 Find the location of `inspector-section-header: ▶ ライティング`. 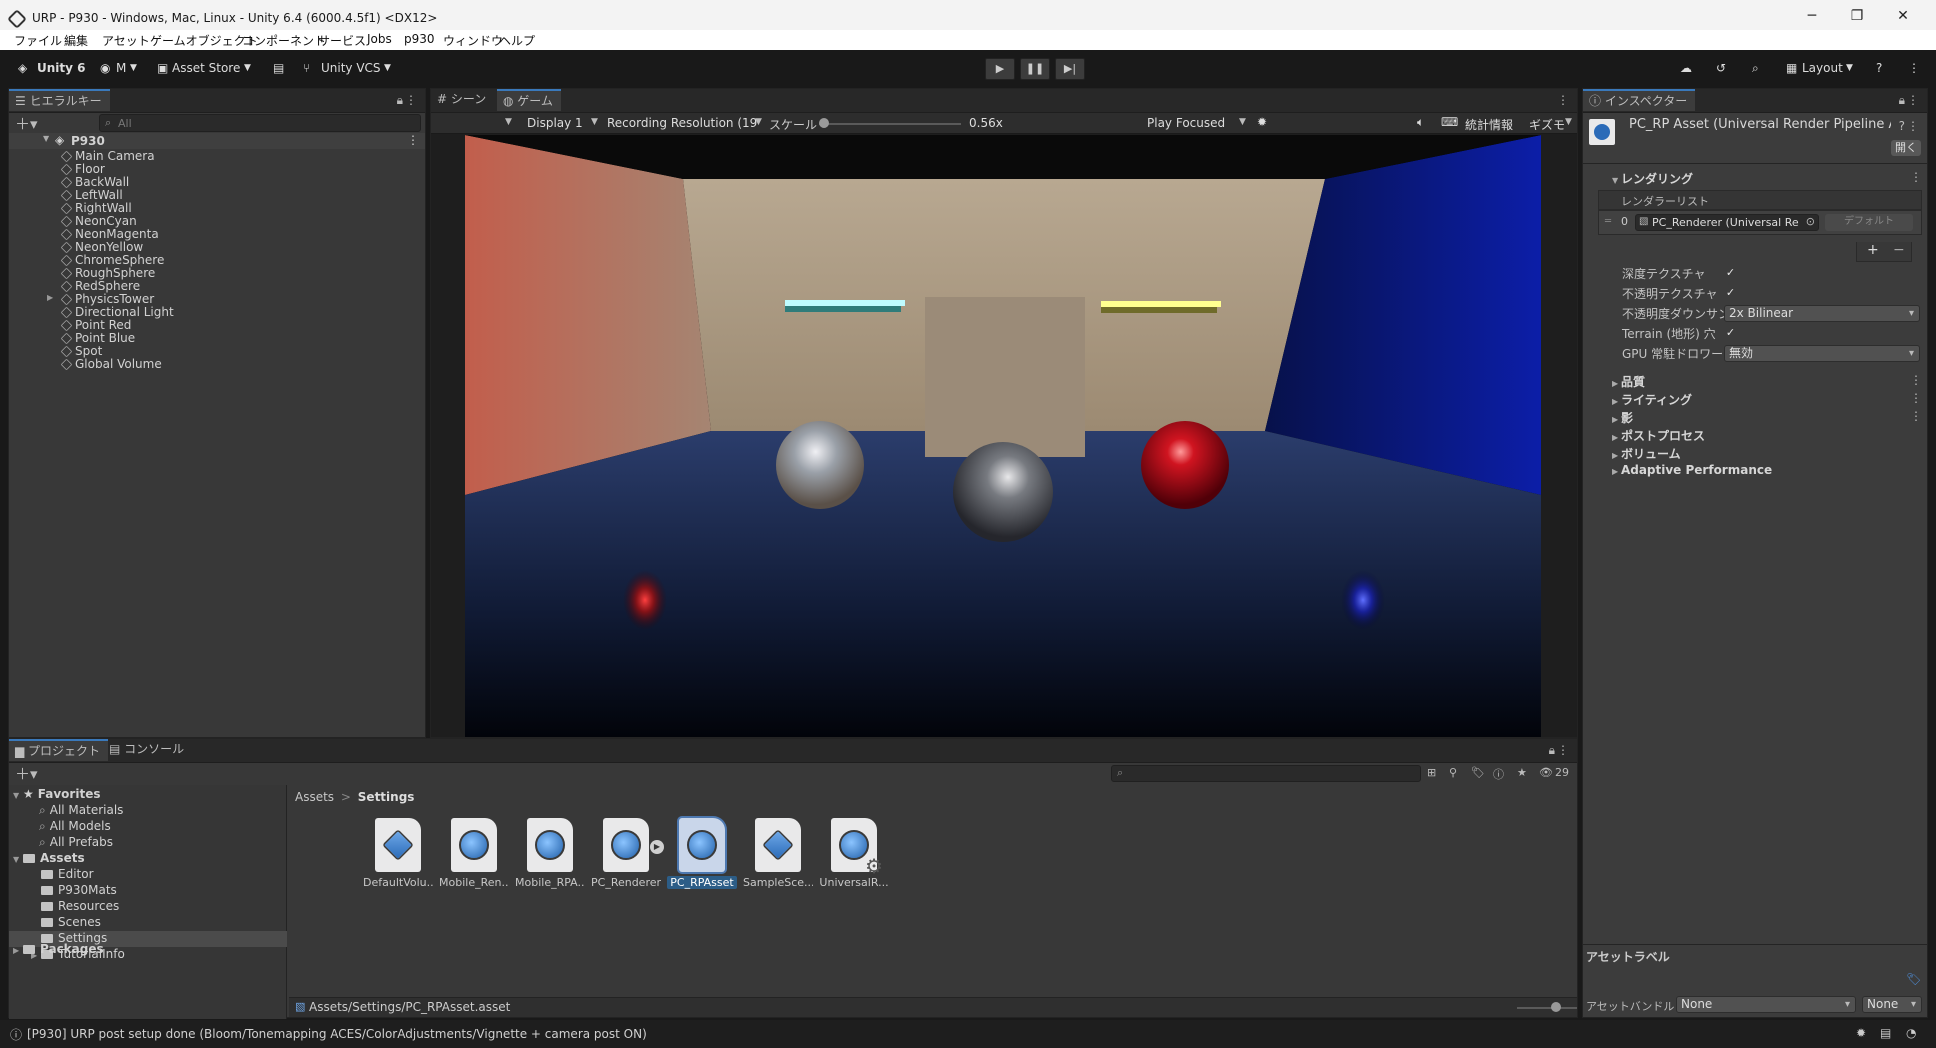

inspector-section-header: ▶ ライティング is located at coordinates (1652, 400).